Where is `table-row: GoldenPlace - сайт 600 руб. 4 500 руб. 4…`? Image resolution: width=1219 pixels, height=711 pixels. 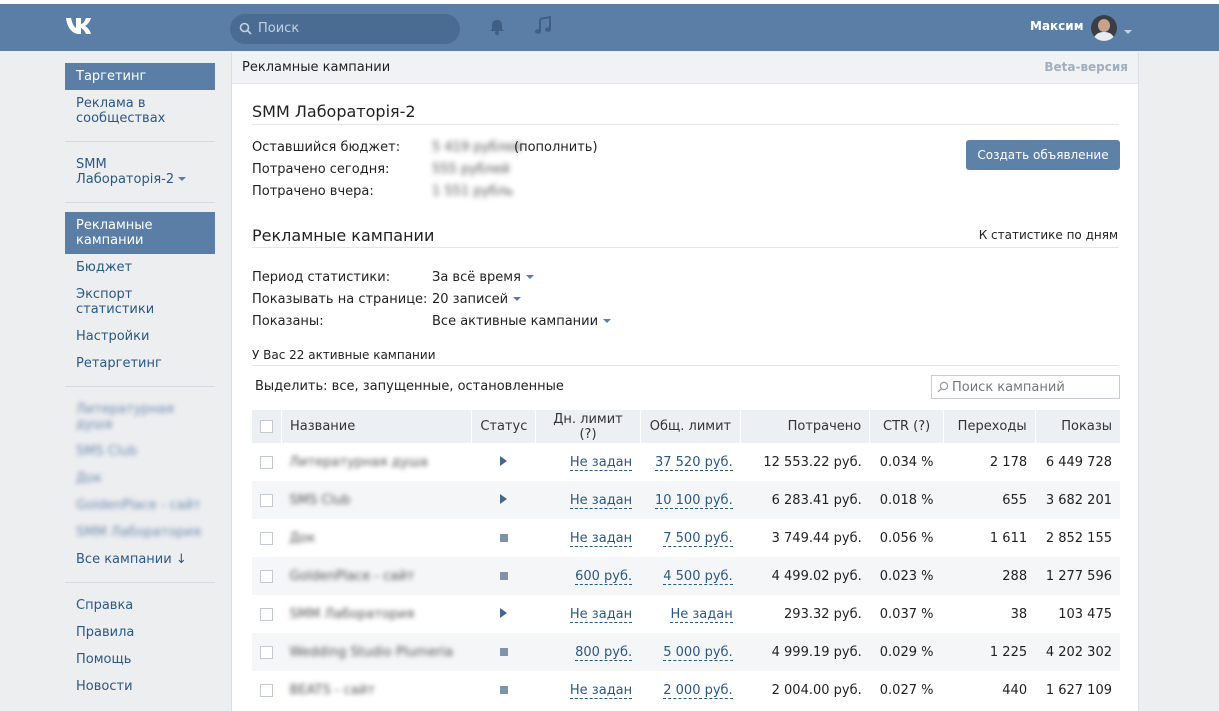
table-row: GoldenPlace - сайт 600 руб. 4 500 руб. 4… is located at coordinates (686, 576).